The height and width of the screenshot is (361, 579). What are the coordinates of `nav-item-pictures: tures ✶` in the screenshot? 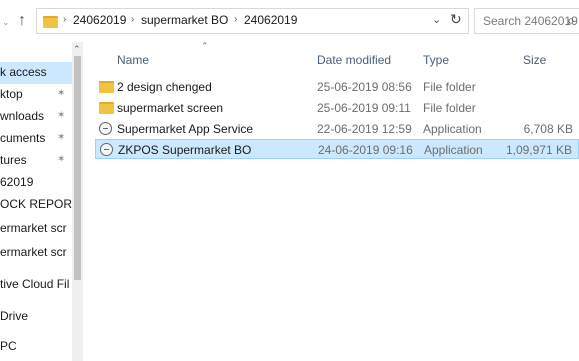 It's located at (36, 161).